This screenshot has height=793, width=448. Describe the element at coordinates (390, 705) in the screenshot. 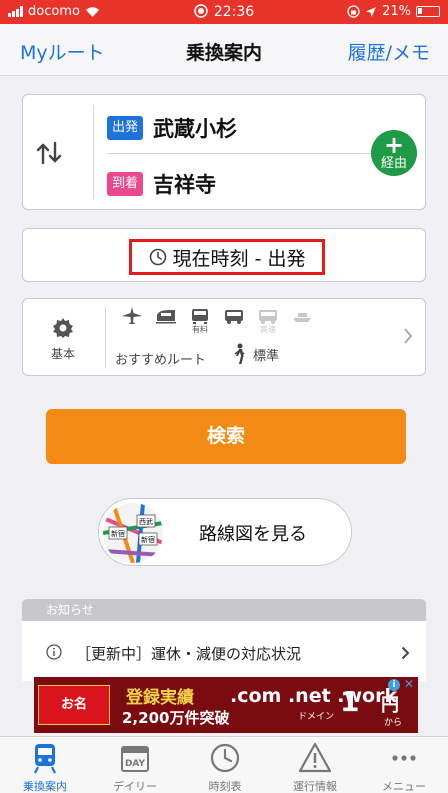

I see `ad-yen: 円` at that location.